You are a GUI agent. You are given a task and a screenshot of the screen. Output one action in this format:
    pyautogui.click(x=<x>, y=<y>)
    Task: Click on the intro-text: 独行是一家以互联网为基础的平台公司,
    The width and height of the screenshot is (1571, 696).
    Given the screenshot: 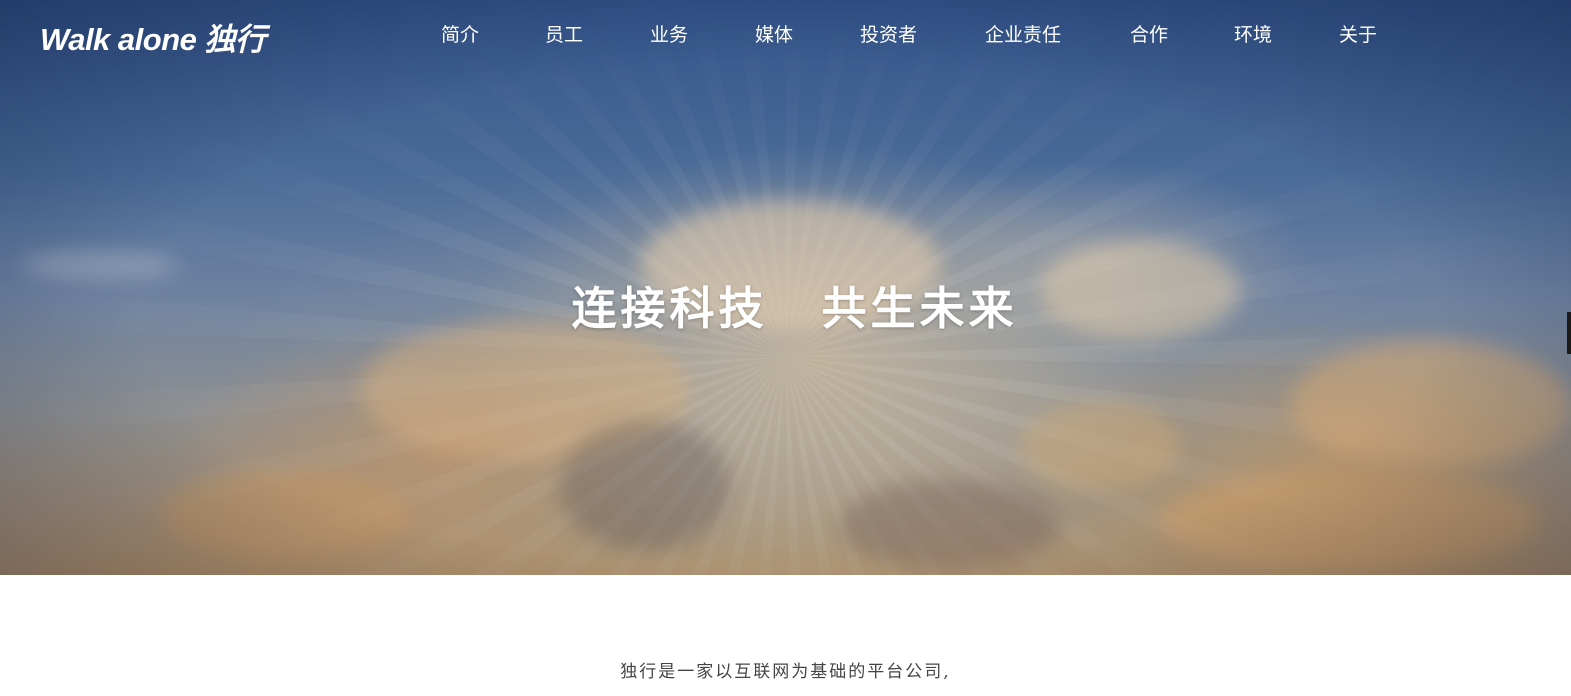 What is the action you would take?
    pyautogui.click(x=785, y=672)
    